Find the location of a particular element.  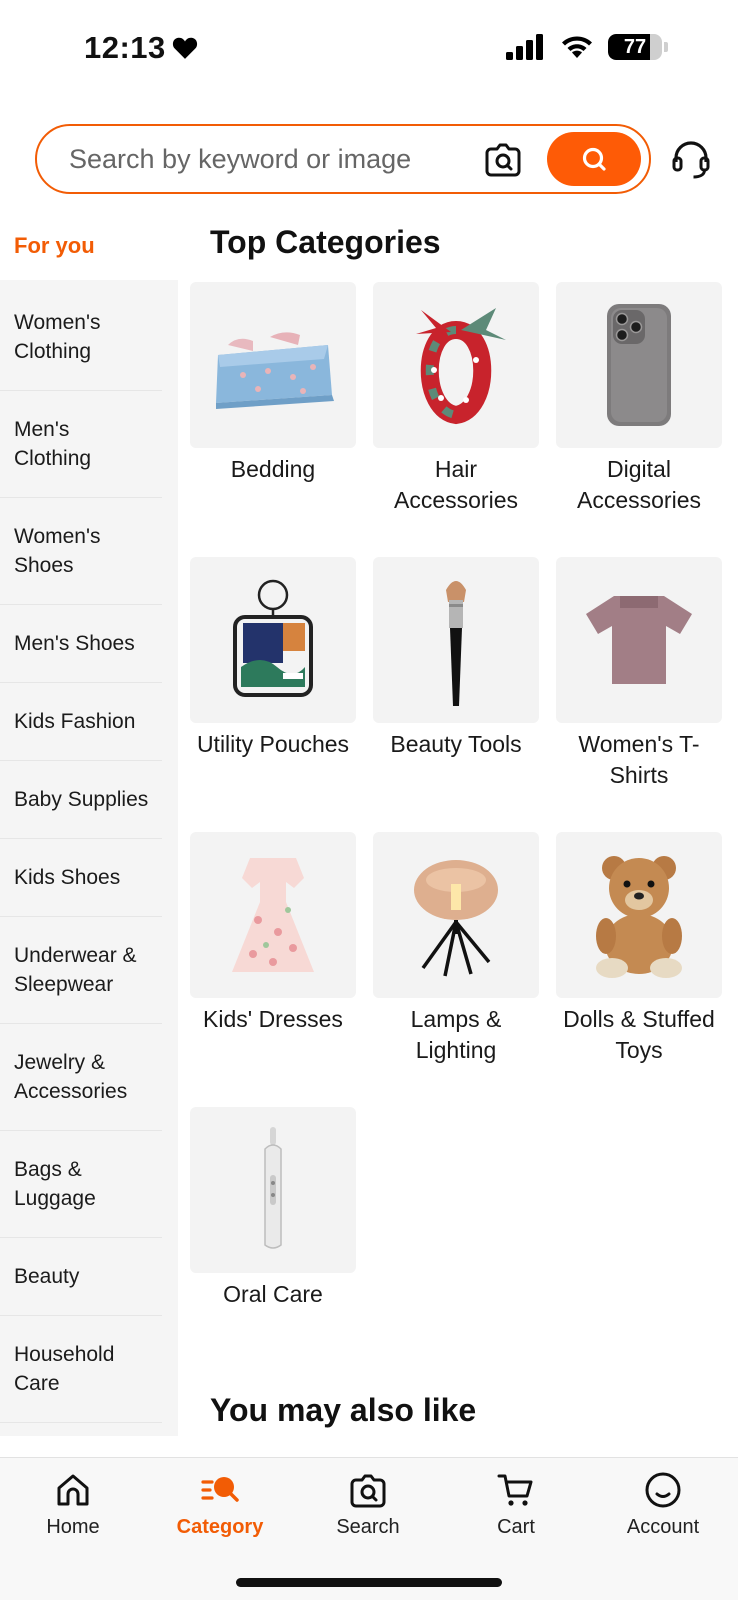

sidebar-item-beauty: Beauty is located at coordinates (81, 1277).